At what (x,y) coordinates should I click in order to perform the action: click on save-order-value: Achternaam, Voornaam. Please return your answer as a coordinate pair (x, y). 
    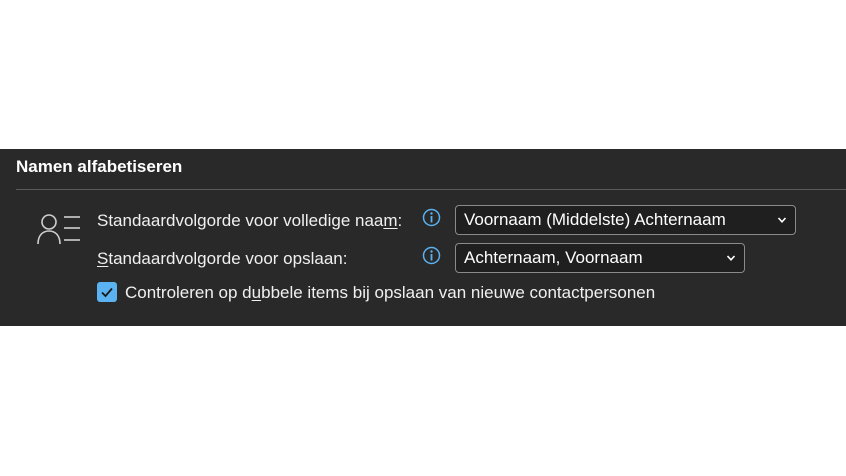
    Looking at the image, I should click on (553, 257).